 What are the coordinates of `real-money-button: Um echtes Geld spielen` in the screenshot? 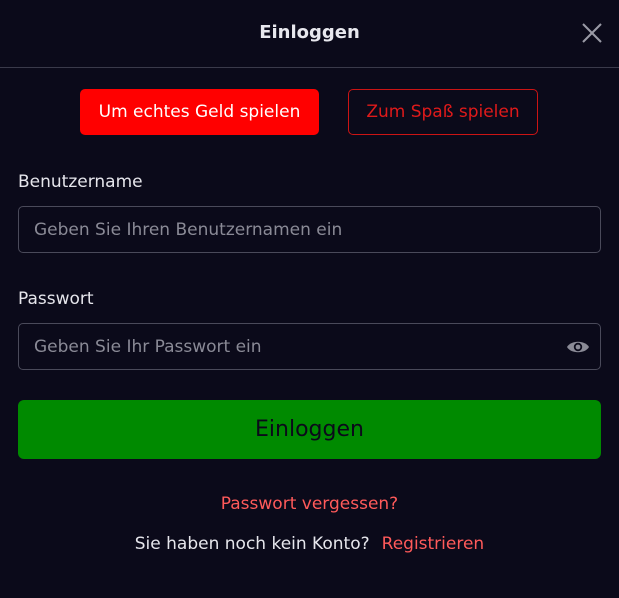 It's located at (199, 112).